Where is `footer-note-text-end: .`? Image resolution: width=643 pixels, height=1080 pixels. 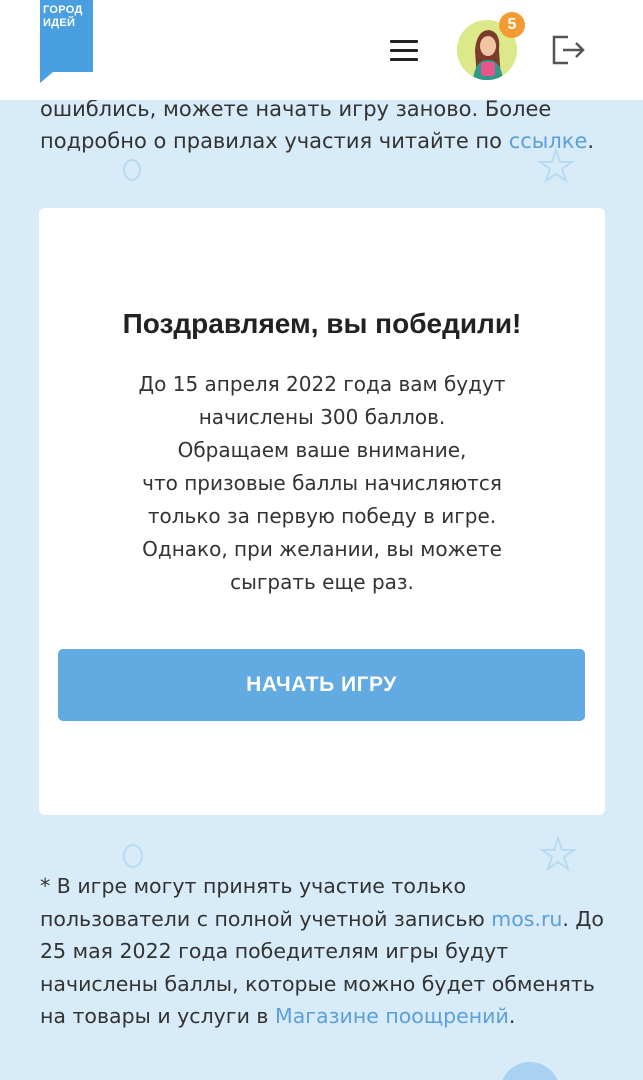
footer-note-text-end: . is located at coordinates (512, 1016).